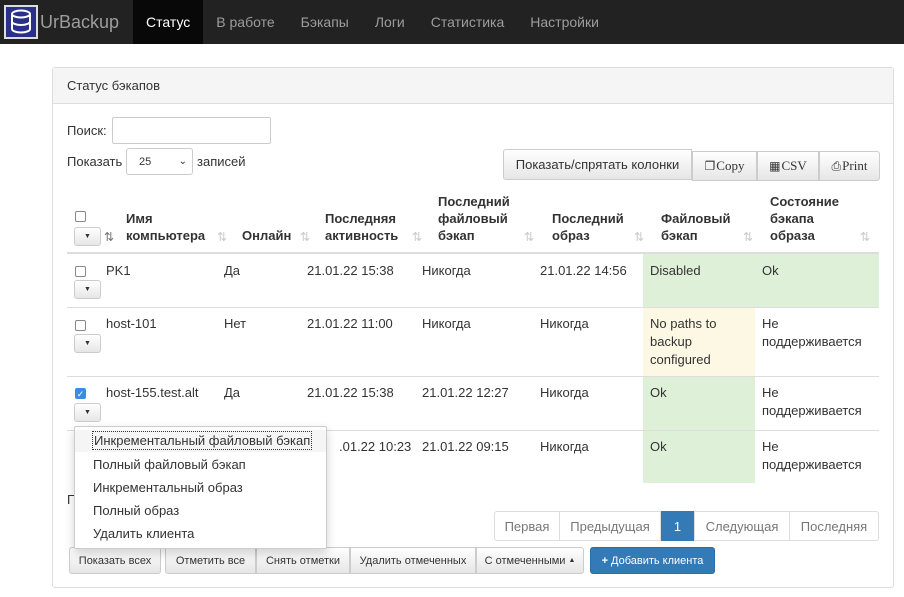 The height and width of the screenshot is (597, 904). Describe the element at coordinates (362, 235) in the screenshot. I see `col-last-seen-line: активность` at that location.